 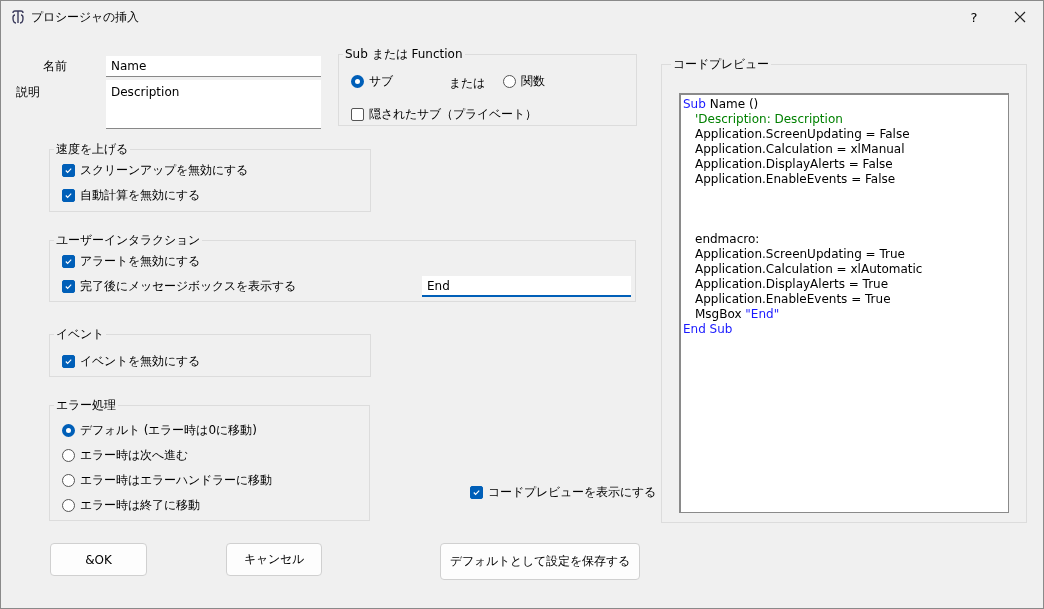 What do you see at coordinates (444, 114) in the screenshot?
I see `checkbox-option: 隠されたサブ（プライベート）` at bounding box center [444, 114].